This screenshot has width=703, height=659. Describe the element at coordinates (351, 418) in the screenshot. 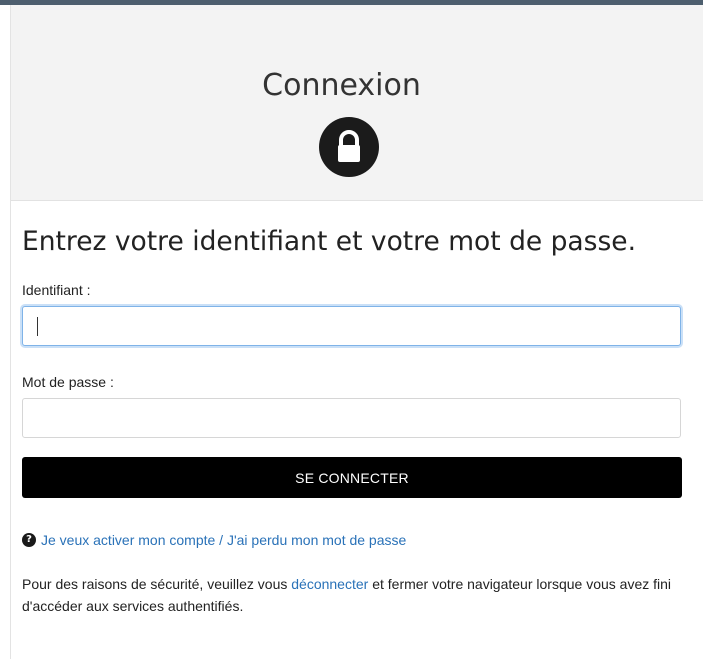

I see `password-field` at that location.